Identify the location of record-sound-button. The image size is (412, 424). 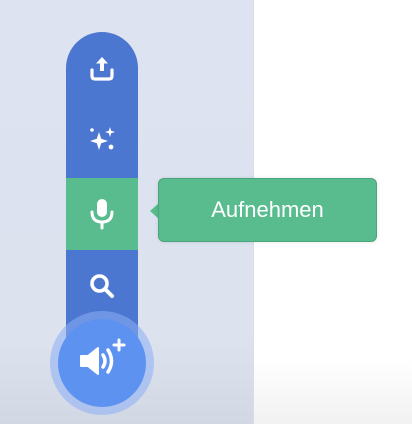
(102, 214).